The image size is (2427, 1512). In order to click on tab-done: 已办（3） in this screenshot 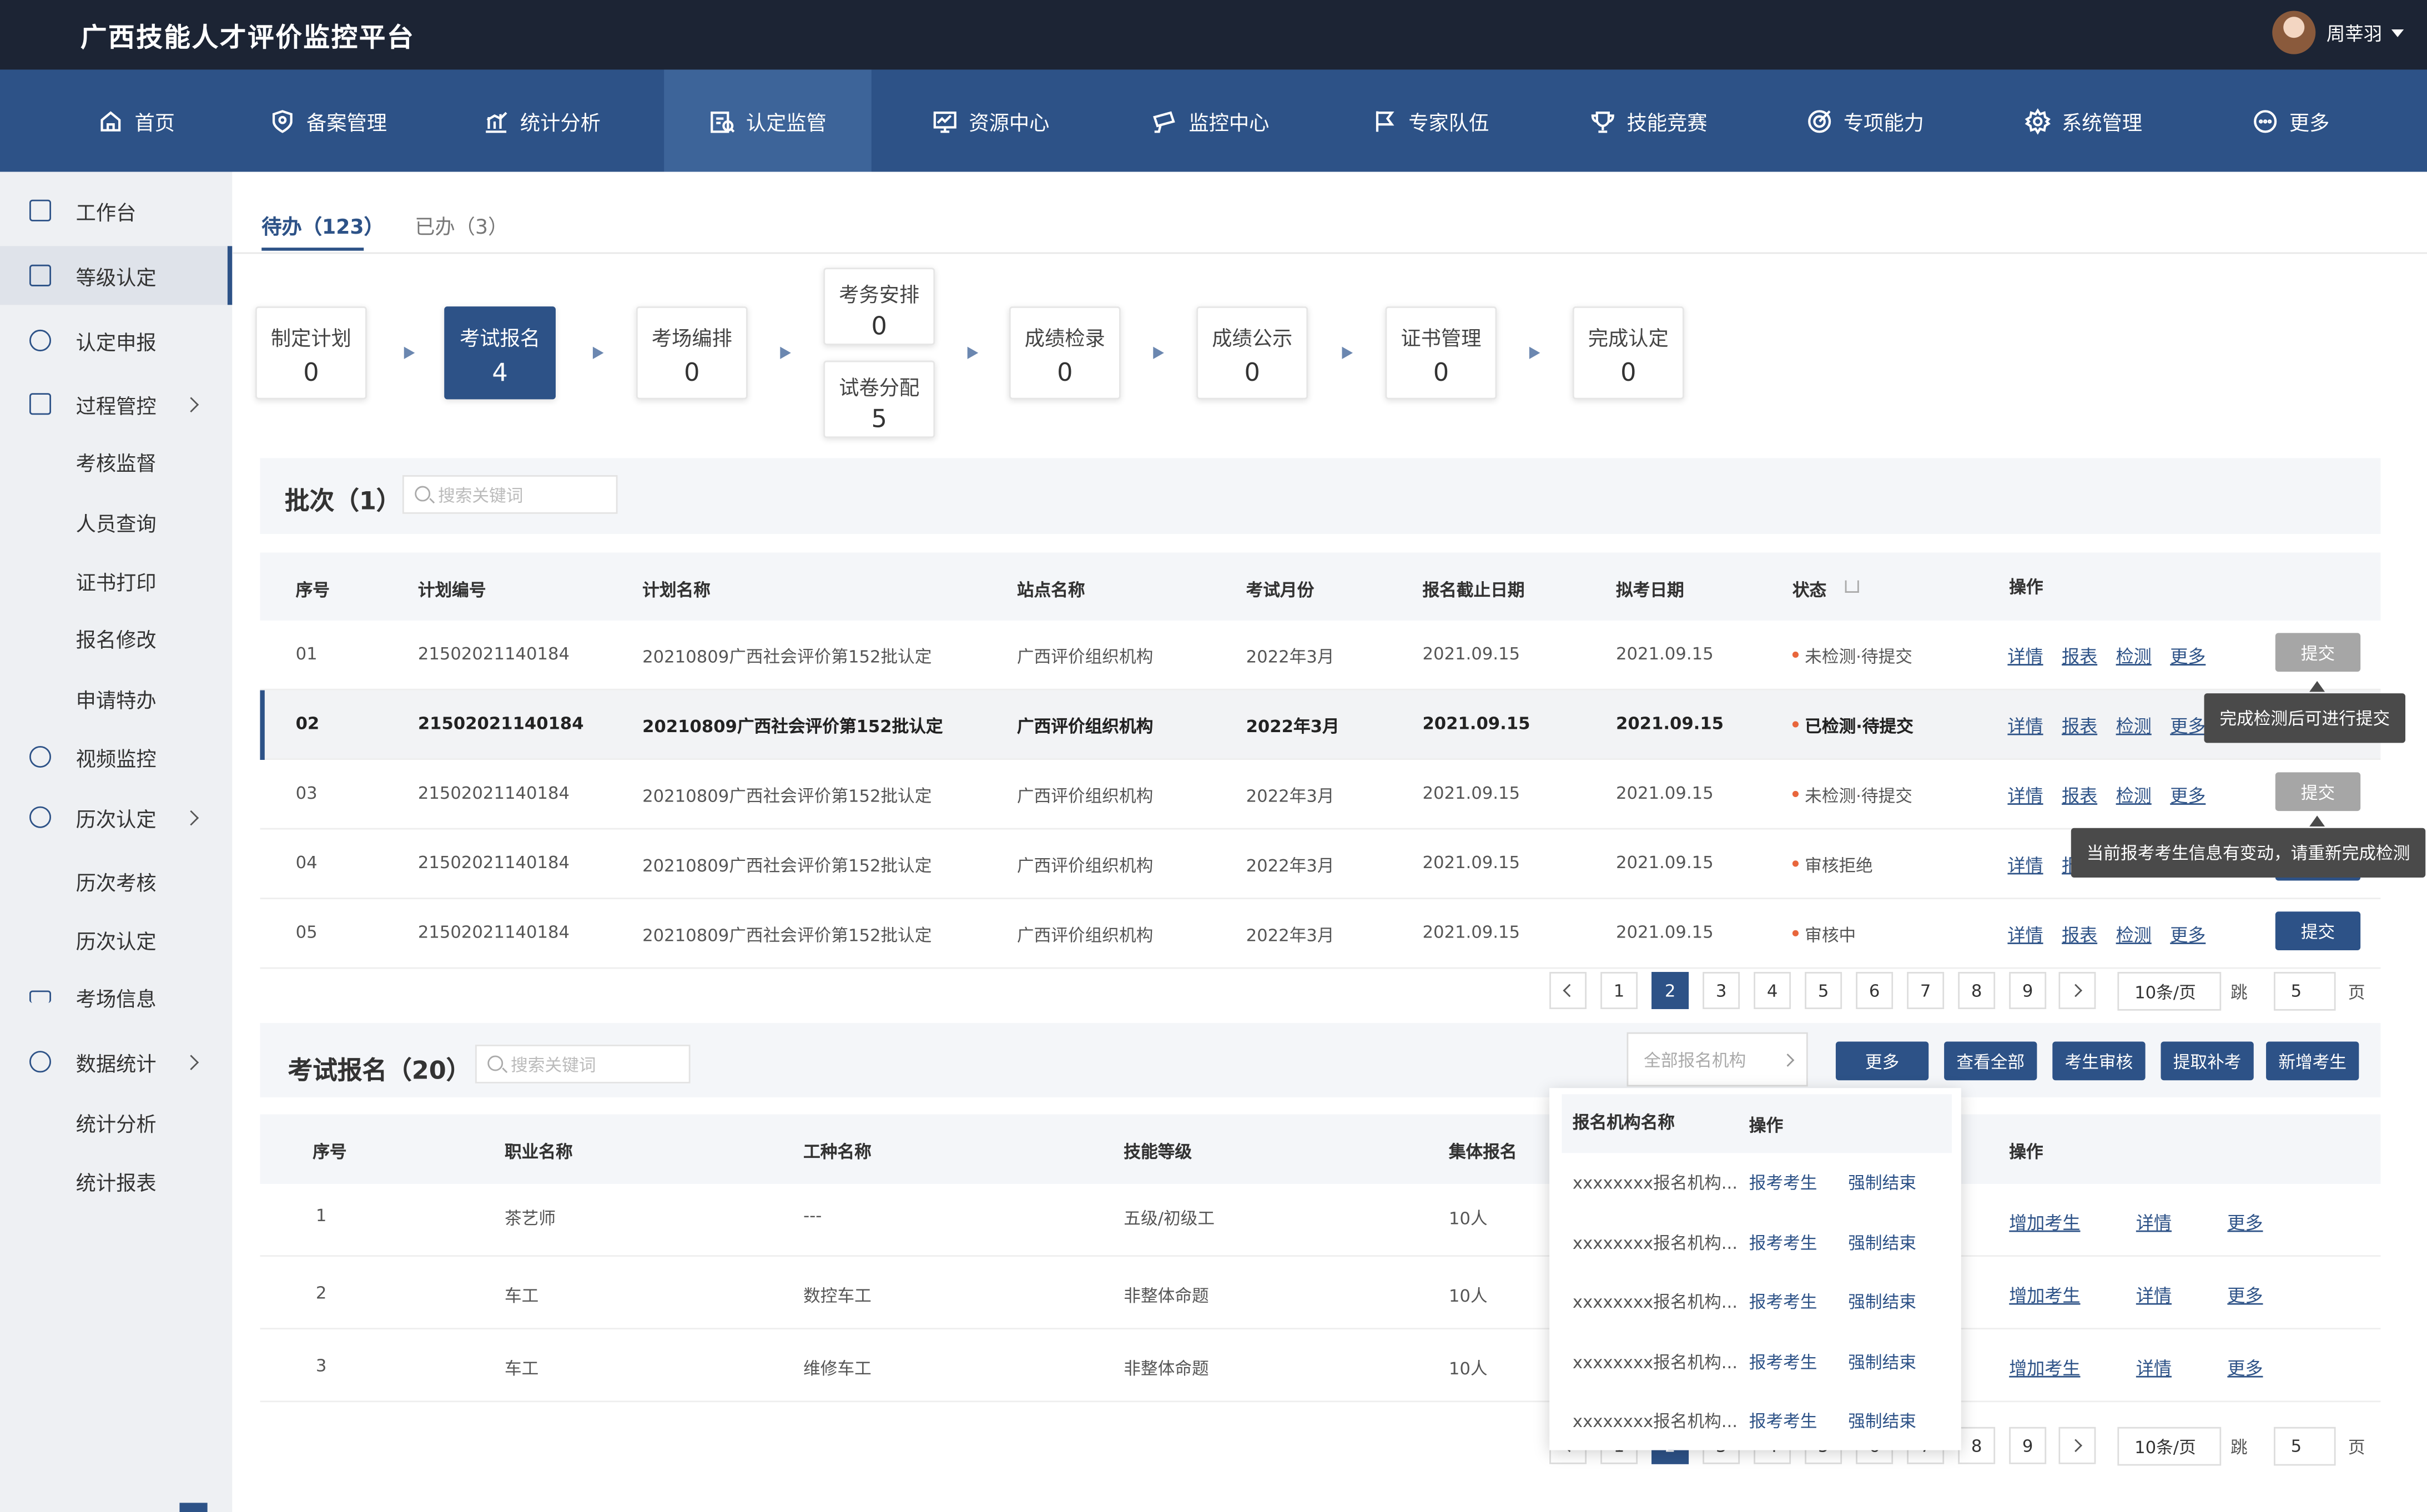, I will do `click(461, 225)`.